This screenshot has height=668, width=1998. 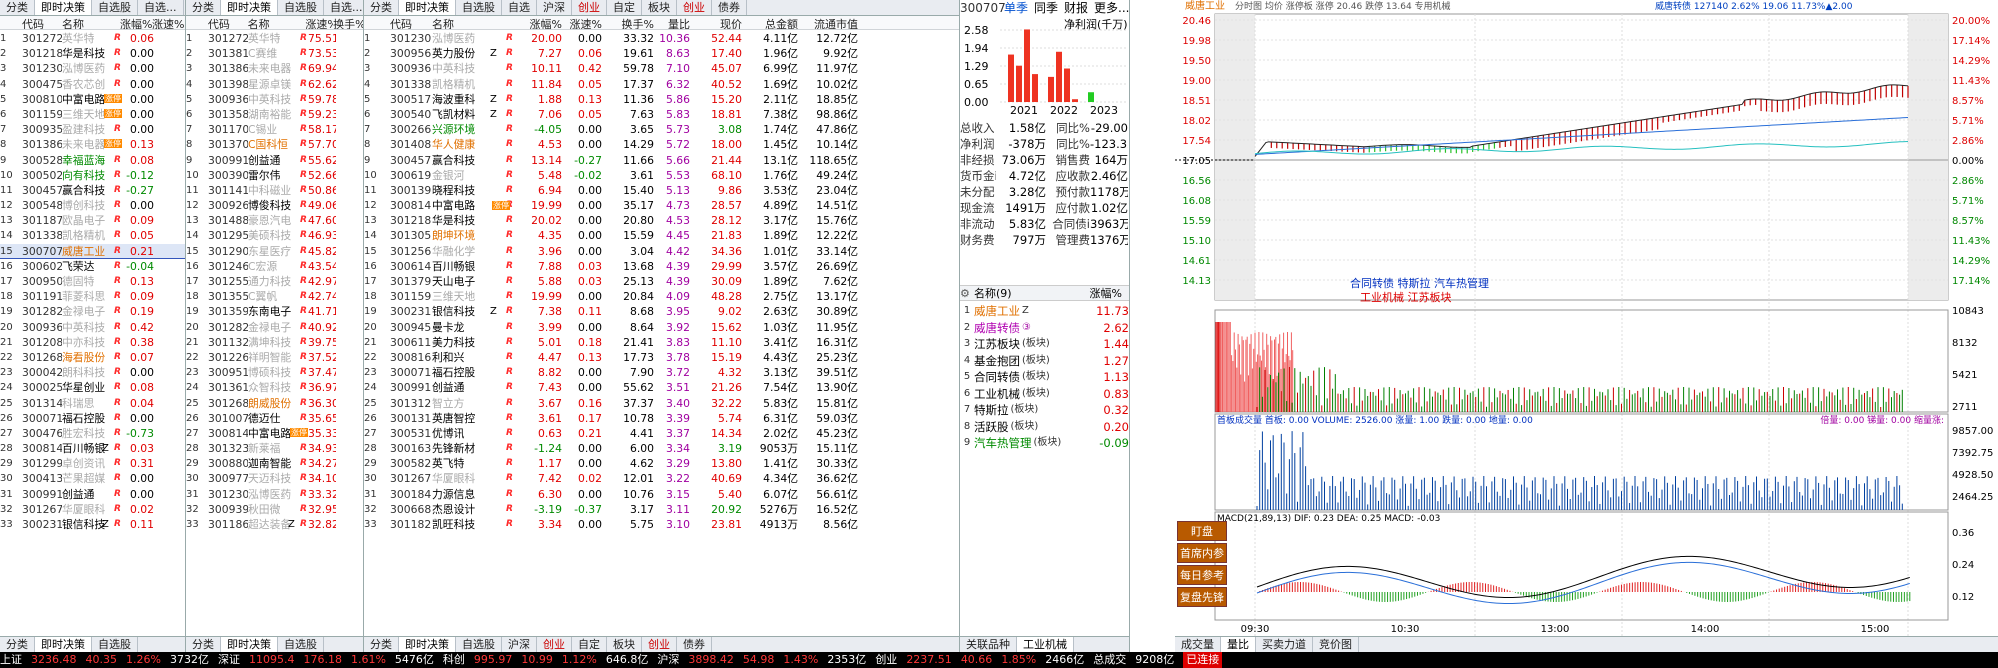 I want to click on table-row: 14301295美硕科技R-0.0446.93, so click(x=274, y=235).